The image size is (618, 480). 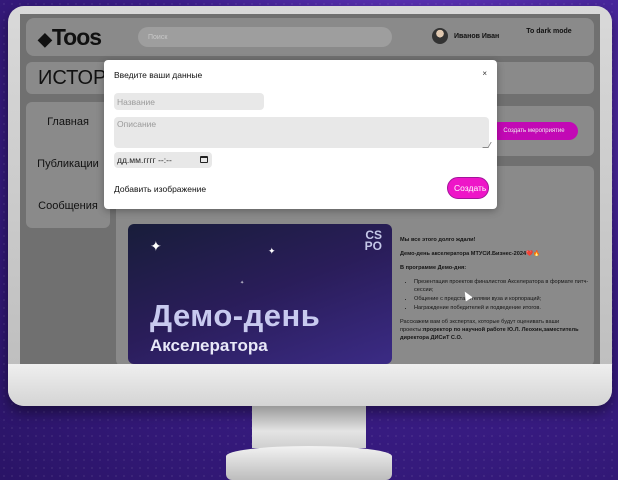 I want to click on create-event-panel: Создать мероприятие, so click(x=537, y=131).